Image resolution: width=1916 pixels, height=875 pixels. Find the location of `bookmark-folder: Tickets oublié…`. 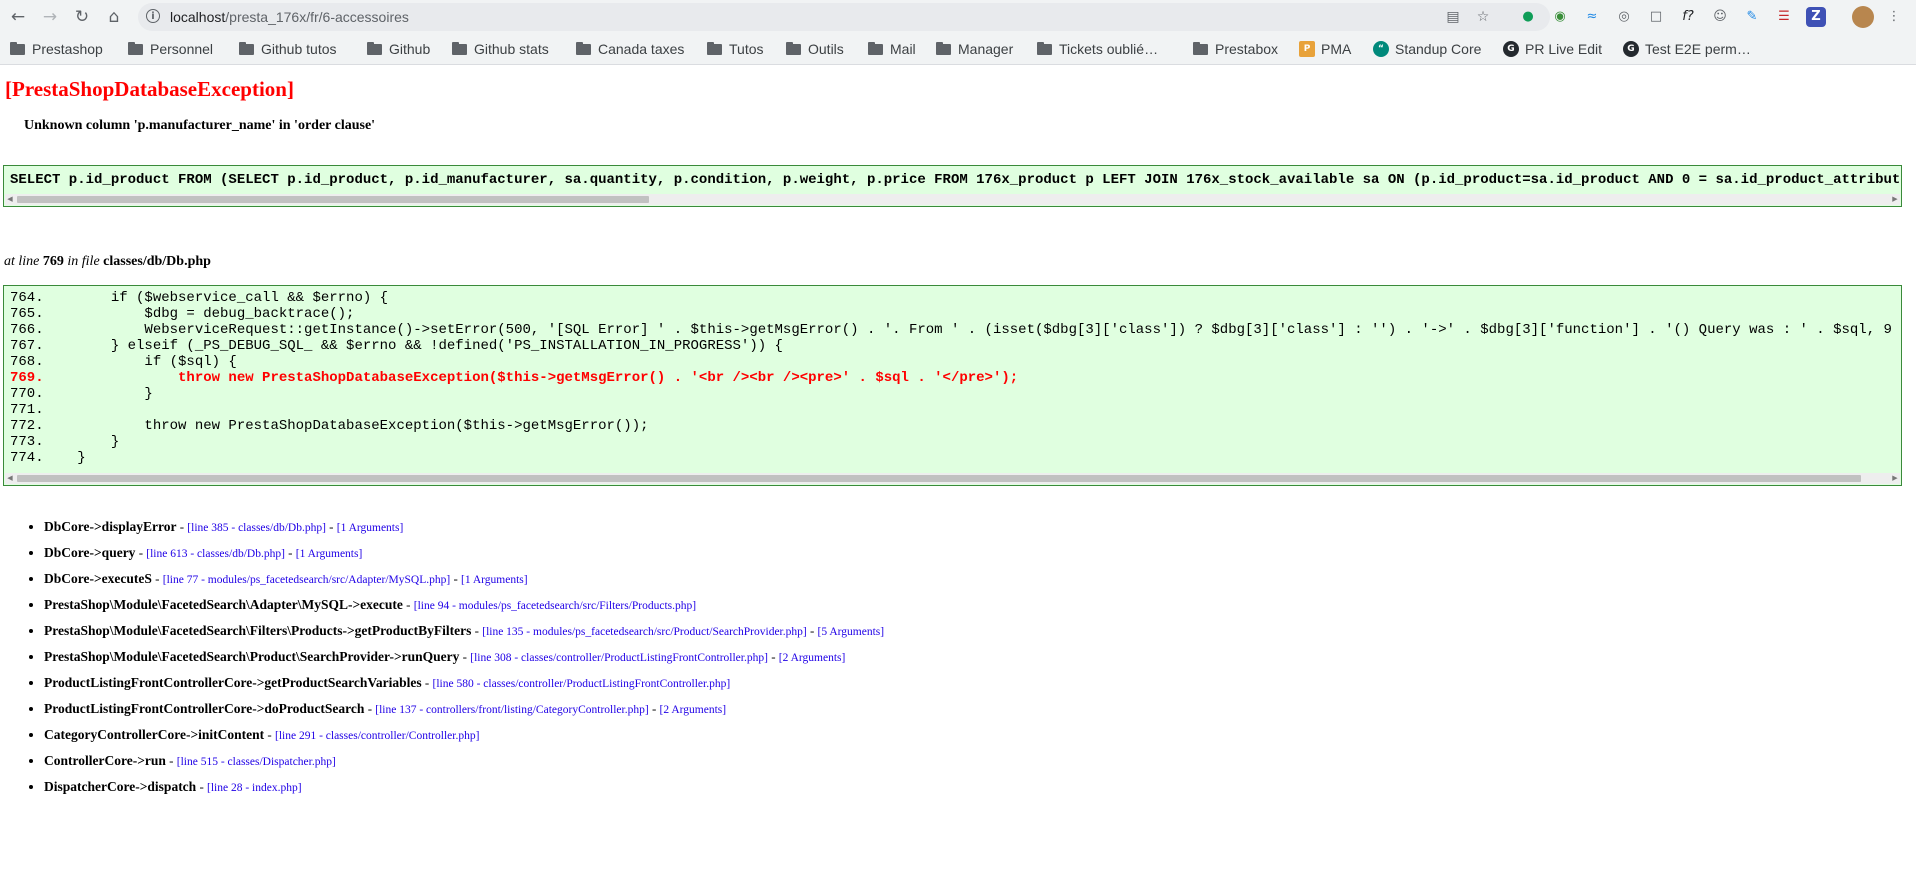

bookmark-folder: Tickets oublié… is located at coordinates (1097, 49).